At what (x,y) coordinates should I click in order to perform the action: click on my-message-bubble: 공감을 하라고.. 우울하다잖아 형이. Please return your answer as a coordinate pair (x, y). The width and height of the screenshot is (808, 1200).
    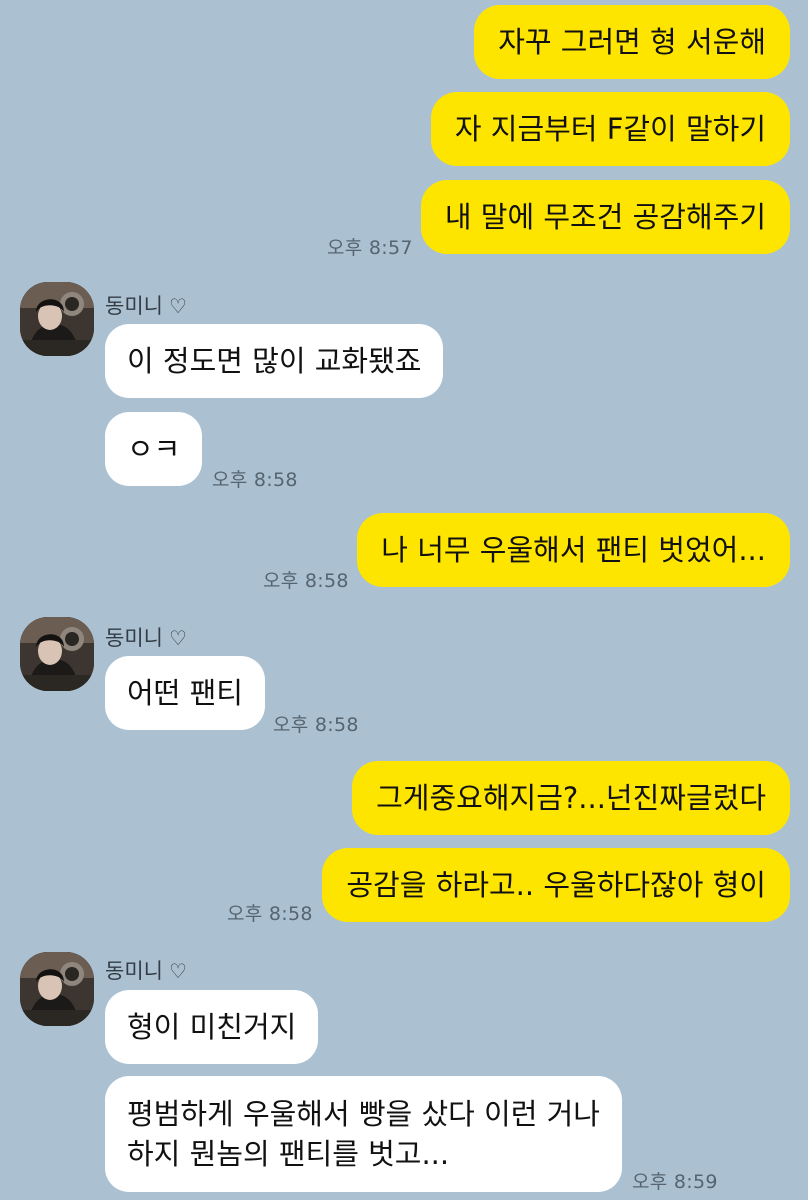
    Looking at the image, I should click on (556, 885).